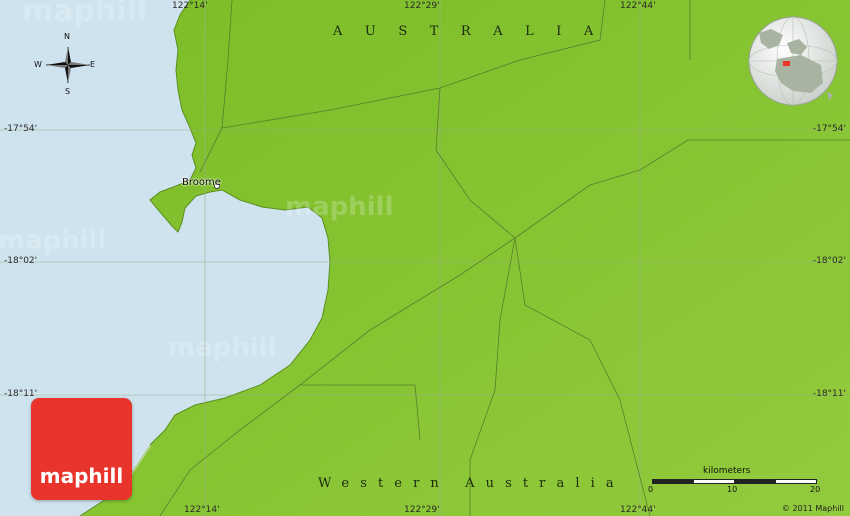 The height and width of the screenshot is (516, 850). Describe the element at coordinates (38, 64) in the screenshot. I see `compass-west-label: W` at that location.